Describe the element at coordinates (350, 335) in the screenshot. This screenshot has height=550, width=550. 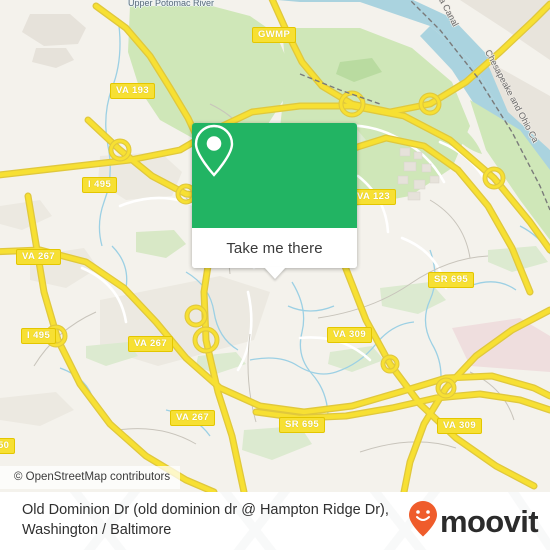
I see `road-shield-va309-n: VA 309` at that location.